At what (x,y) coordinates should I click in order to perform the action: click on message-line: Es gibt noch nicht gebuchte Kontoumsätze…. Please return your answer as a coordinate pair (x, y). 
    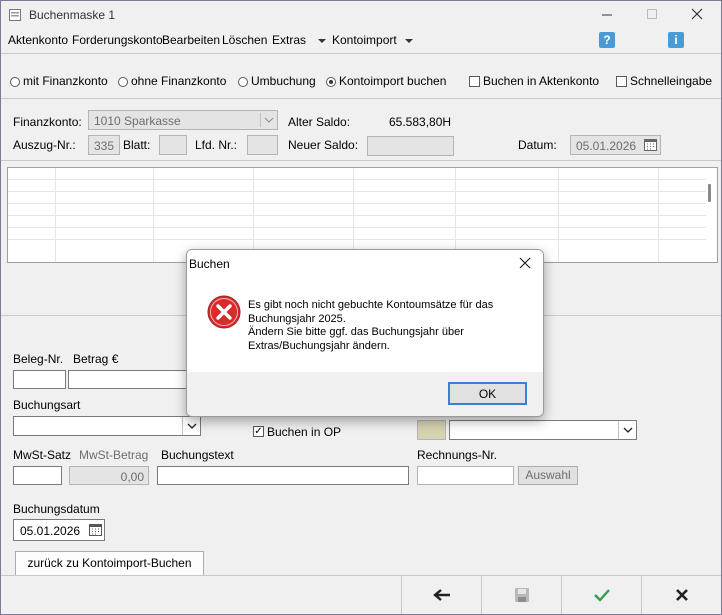
    Looking at the image, I should click on (371, 305).